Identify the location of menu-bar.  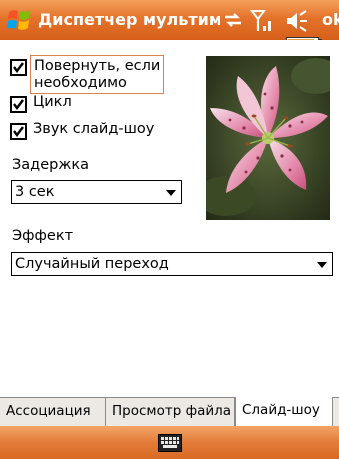
(169, 442).